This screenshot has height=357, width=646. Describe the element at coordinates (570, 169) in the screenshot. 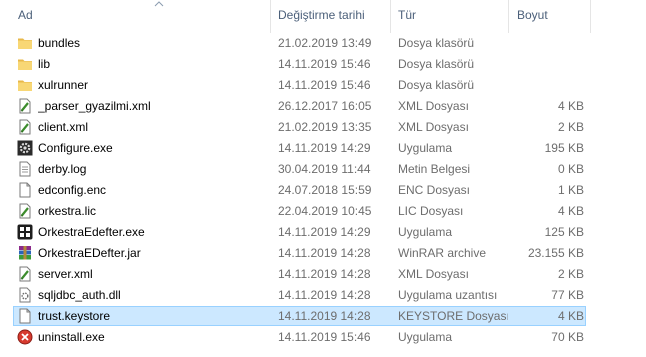

I see `file-size: 0 KB` at that location.